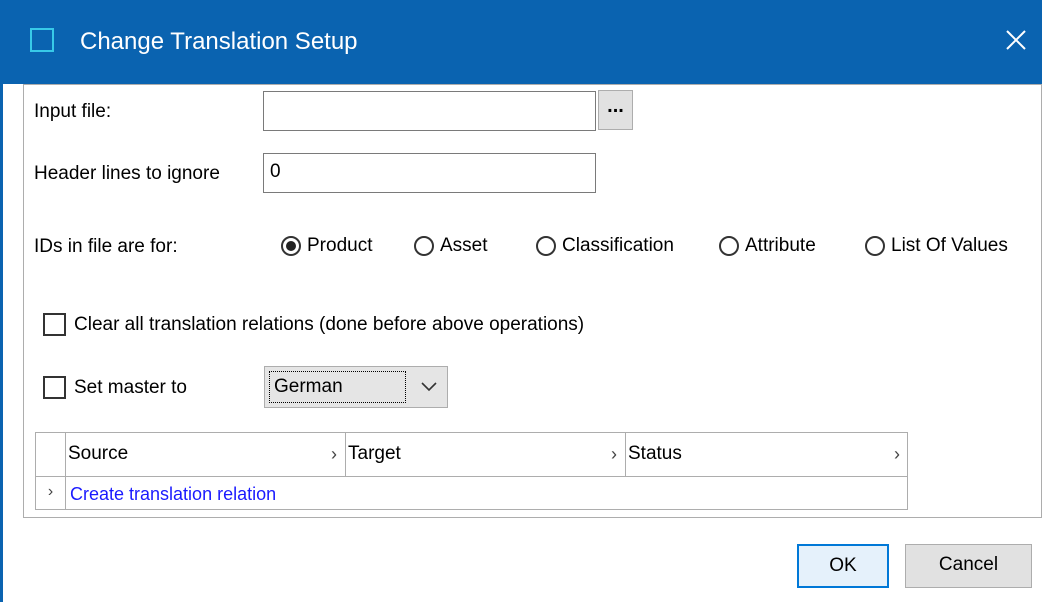 The height and width of the screenshot is (602, 1042). I want to click on row-header: ›, so click(51, 493).